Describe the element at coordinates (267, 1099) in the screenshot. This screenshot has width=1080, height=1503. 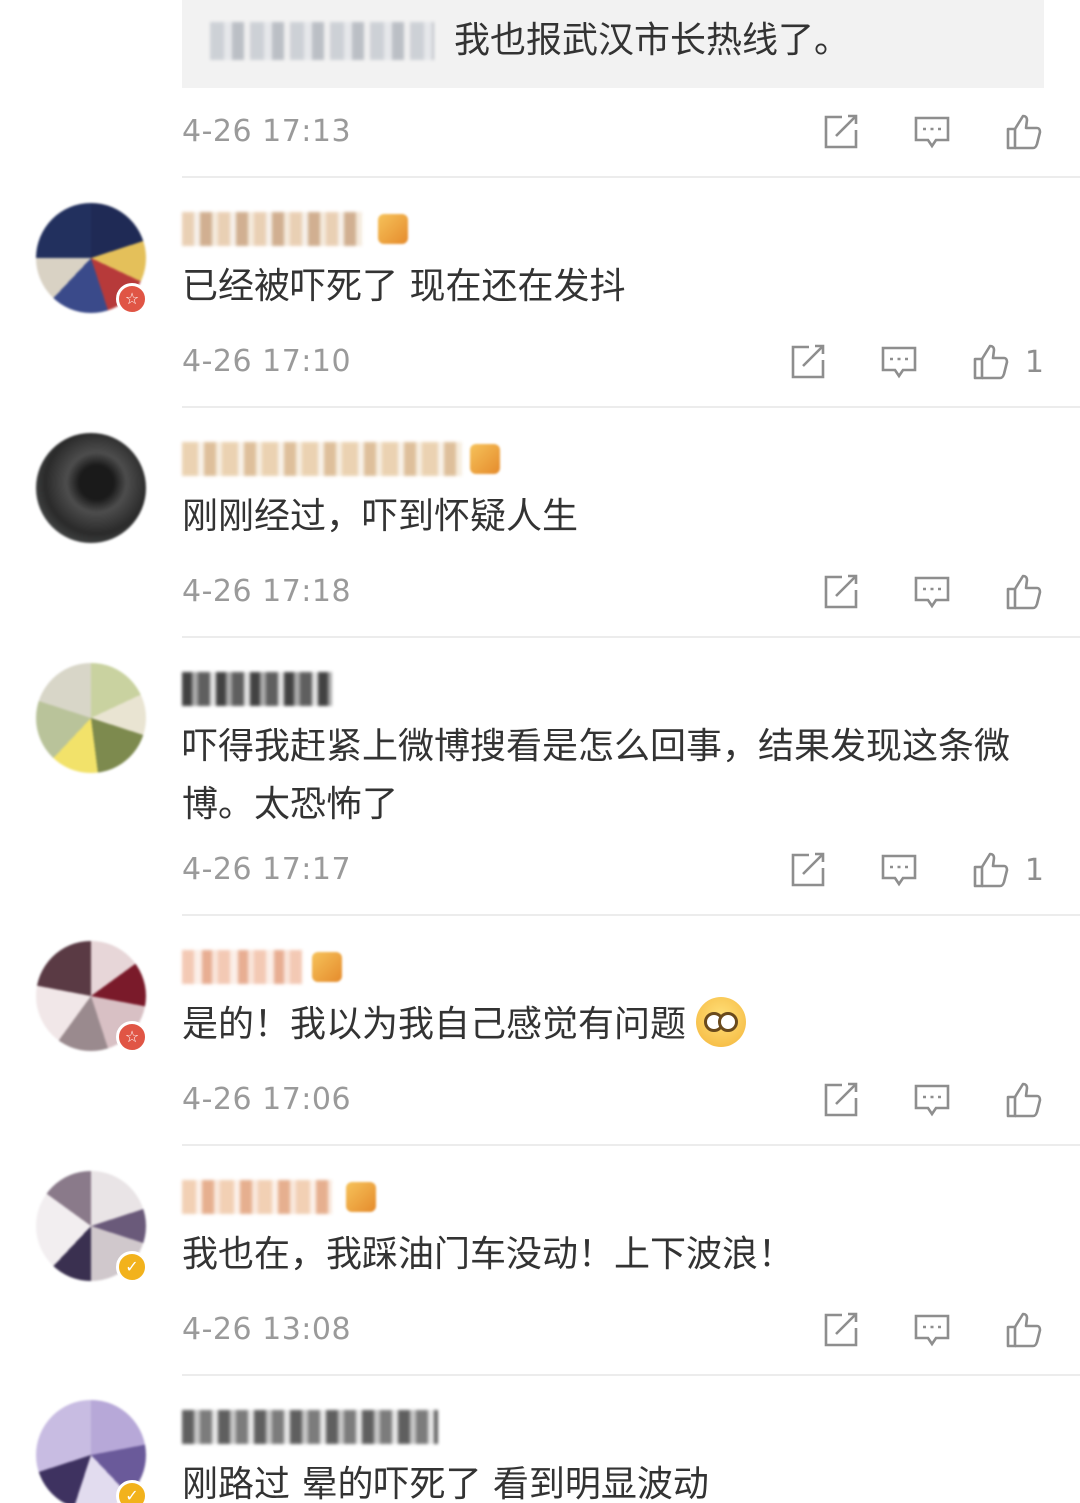
I see `timestamp: 4-26 17:06` at that location.